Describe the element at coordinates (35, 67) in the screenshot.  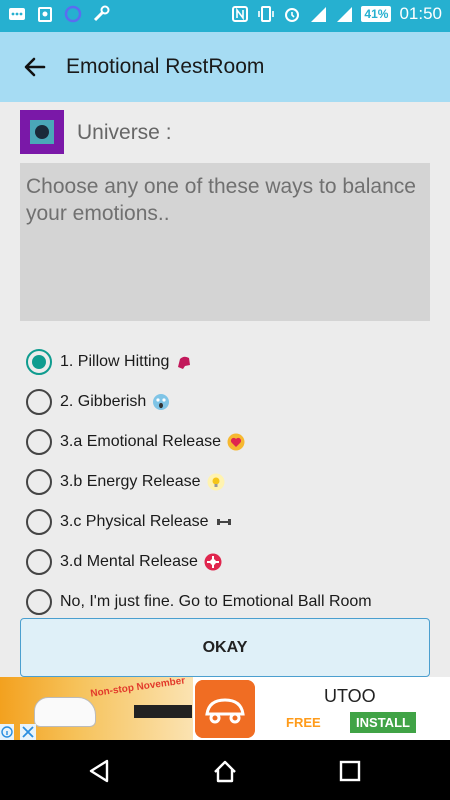
I see `arrow-back-icon` at that location.